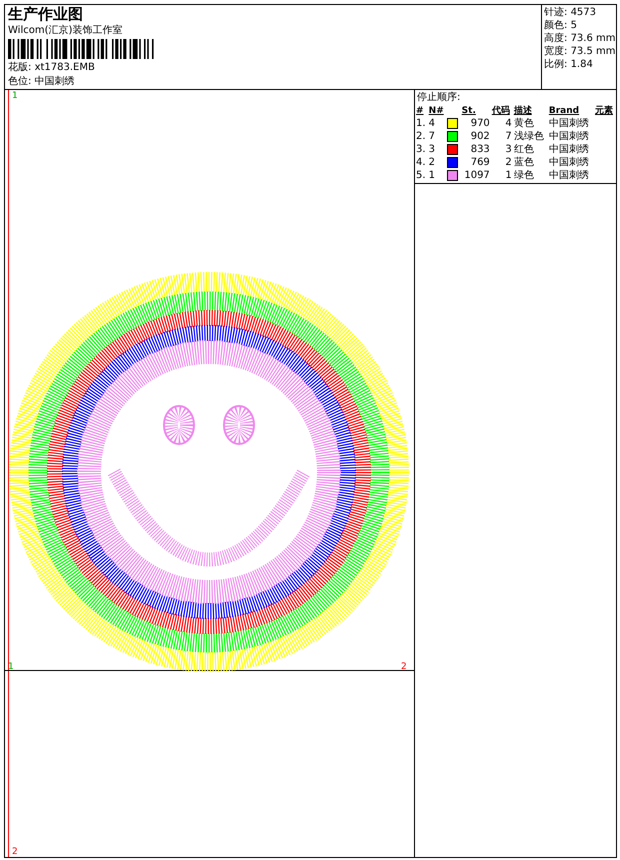 The width and height of the screenshot is (620, 860). Describe the element at coordinates (573, 25) in the screenshot. I see `stat-value: 5` at that location.